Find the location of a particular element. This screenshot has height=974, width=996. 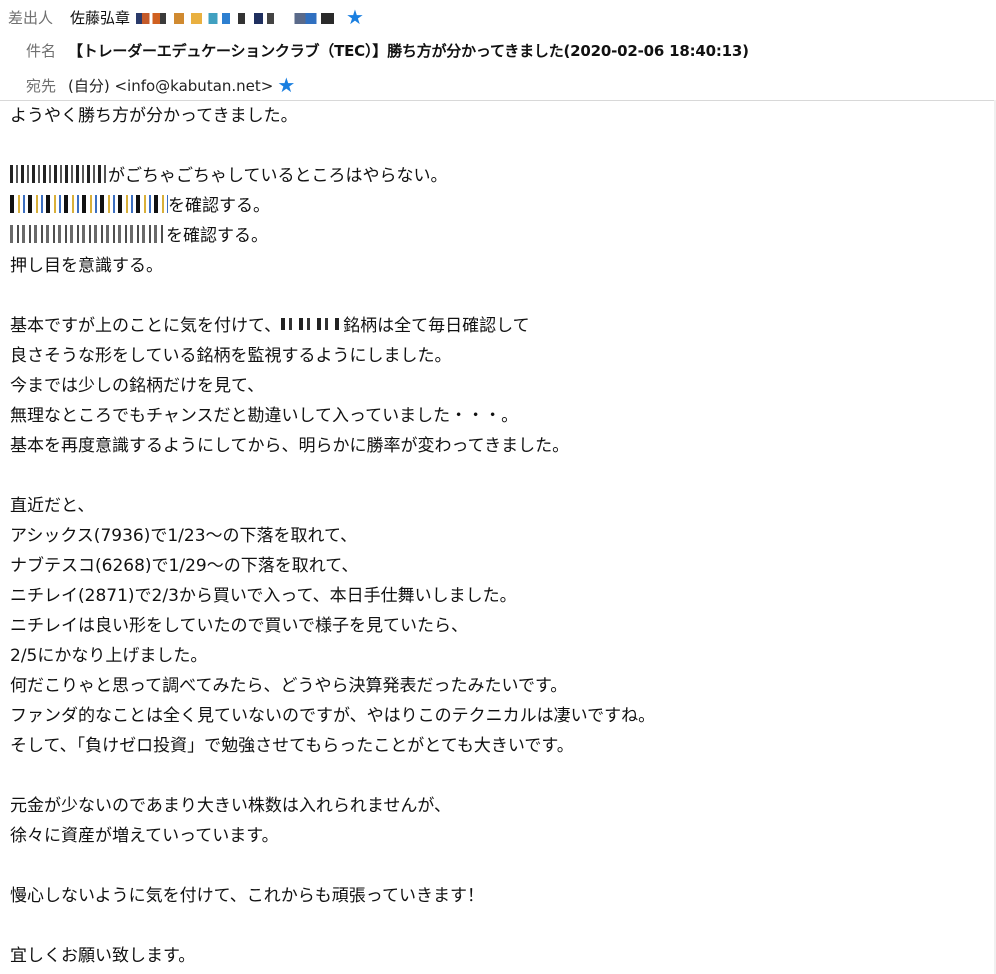

body-line-text: 銘柄は全て毎日確認して is located at coordinates (436, 326).